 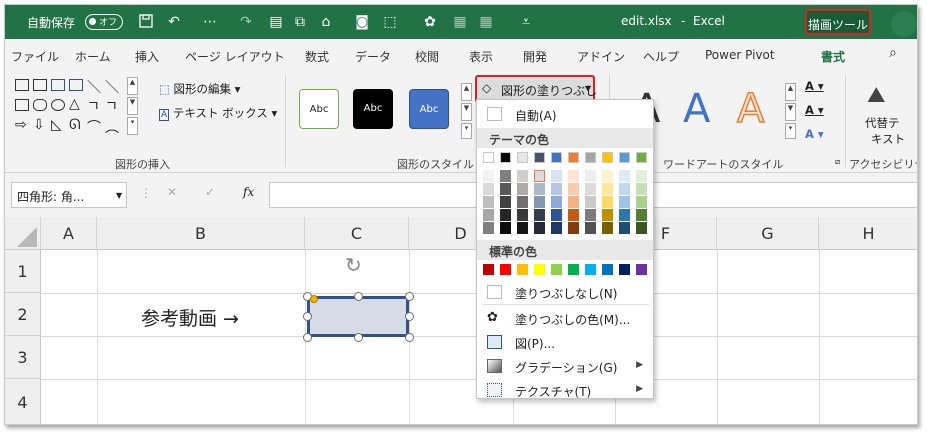 What do you see at coordinates (22, 105) in the screenshot?
I see `rectangle-shape-icon` at bounding box center [22, 105].